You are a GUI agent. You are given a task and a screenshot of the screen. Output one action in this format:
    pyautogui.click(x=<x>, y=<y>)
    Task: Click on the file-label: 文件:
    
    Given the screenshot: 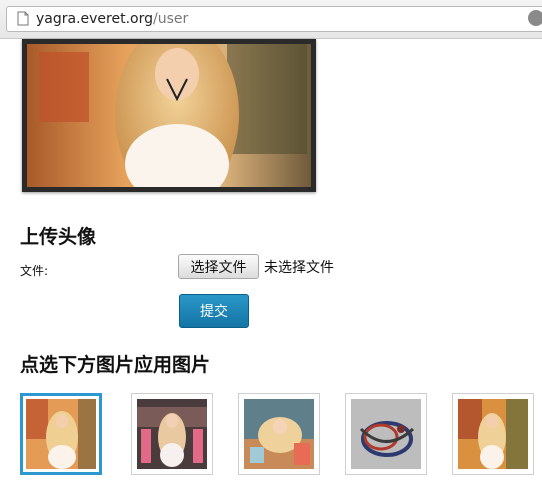 What is the action you would take?
    pyautogui.click(x=34, y=271)
    